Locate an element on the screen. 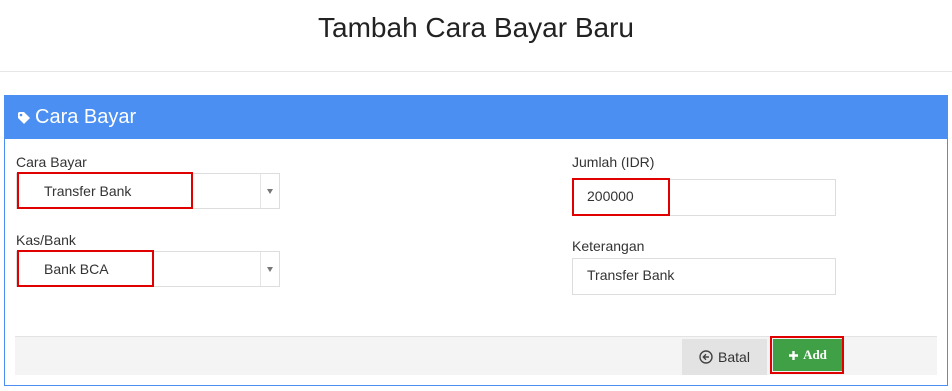 Image resolution: width=952 pixels, height=391 pixels. cancel-button: Batal is located at coordinates (724, 357).